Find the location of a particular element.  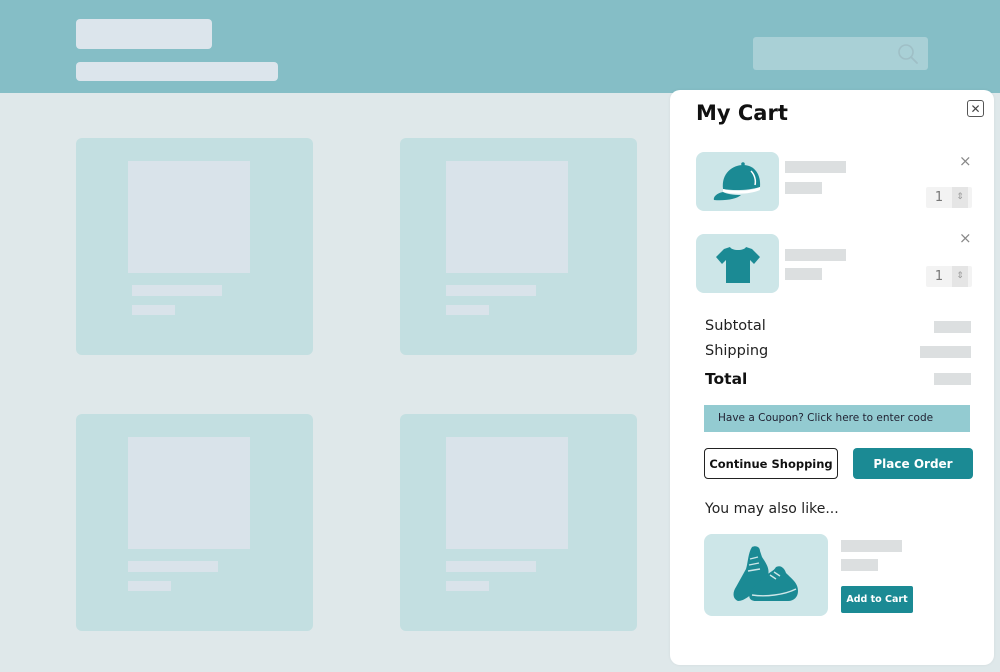

coupon-link: Have a Coupon? Click here to enter code is located at coordinates (837, 418).